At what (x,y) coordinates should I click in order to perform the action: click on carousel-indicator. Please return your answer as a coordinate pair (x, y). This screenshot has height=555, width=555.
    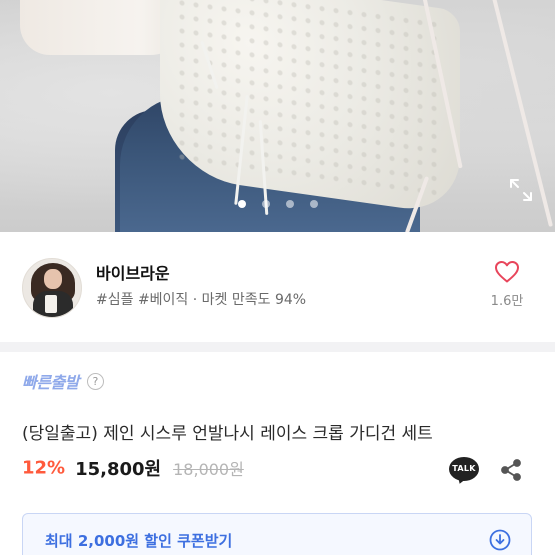
    Looking at the image, I should click on (277, 200).